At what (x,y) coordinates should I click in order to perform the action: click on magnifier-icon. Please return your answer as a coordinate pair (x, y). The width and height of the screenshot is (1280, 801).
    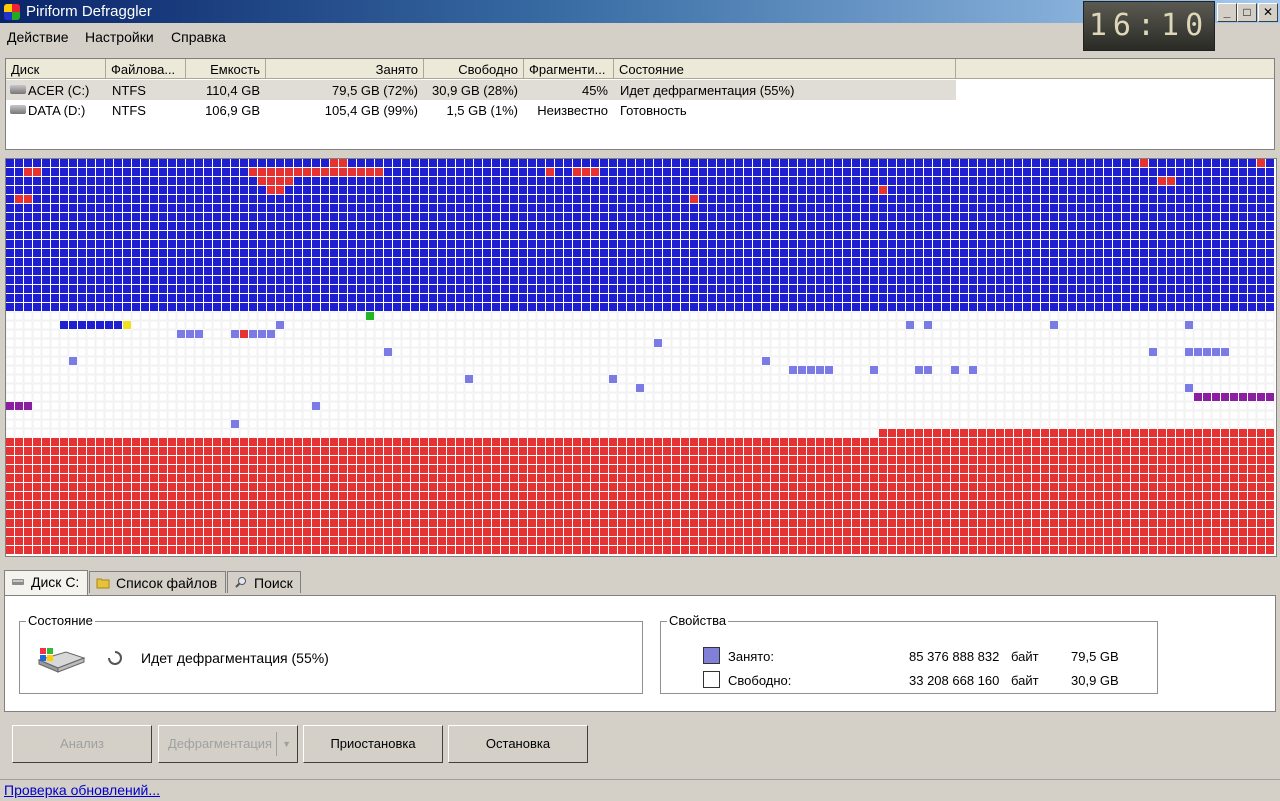
    Looking at the image, I should click on (241, 582).